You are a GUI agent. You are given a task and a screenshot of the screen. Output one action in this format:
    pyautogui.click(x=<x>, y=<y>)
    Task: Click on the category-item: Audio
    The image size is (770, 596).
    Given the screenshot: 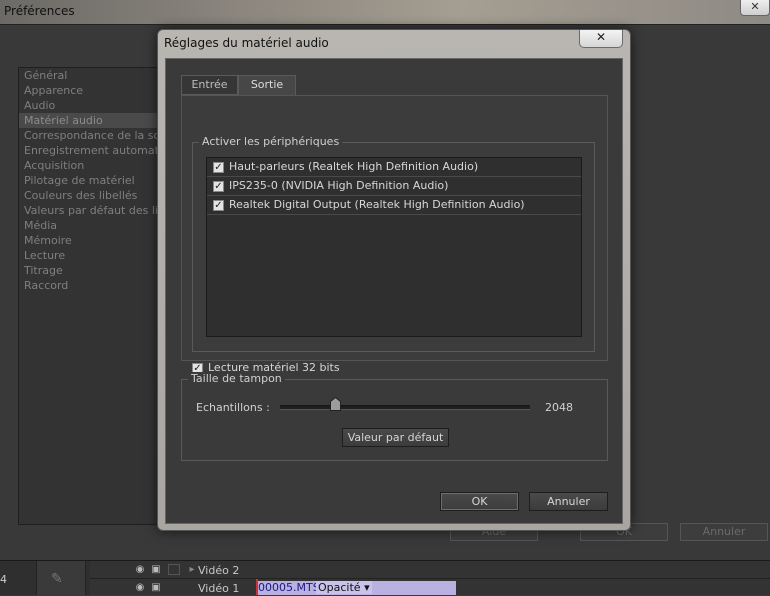 What is the action you would take?
    pyautogui.click(x=93, y=105)
    